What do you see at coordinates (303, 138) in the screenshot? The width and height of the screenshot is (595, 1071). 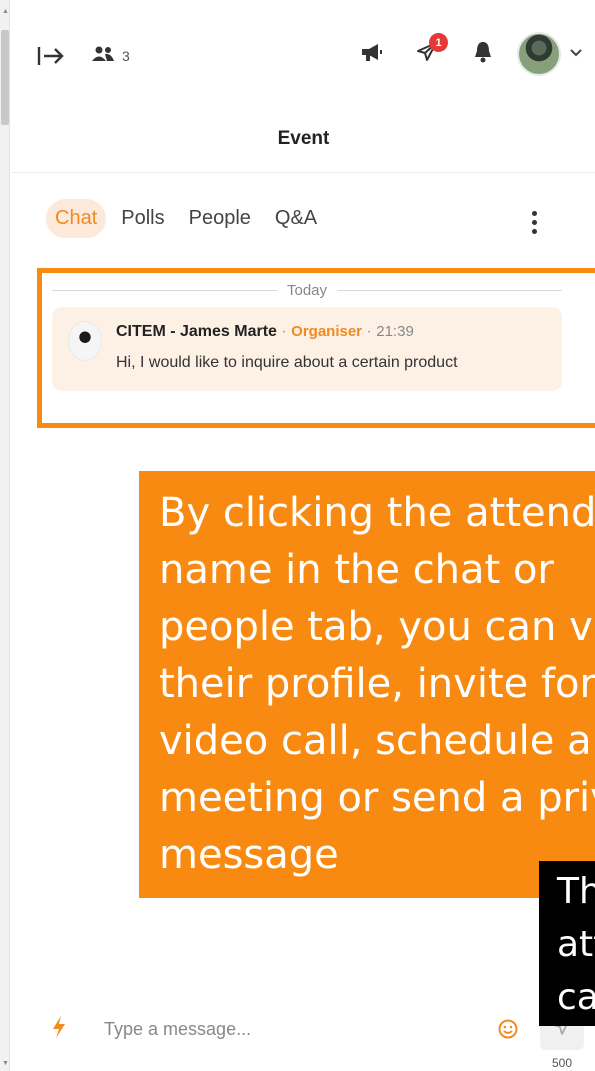 I see `page-title: Event` at bounding box center [303, 138].